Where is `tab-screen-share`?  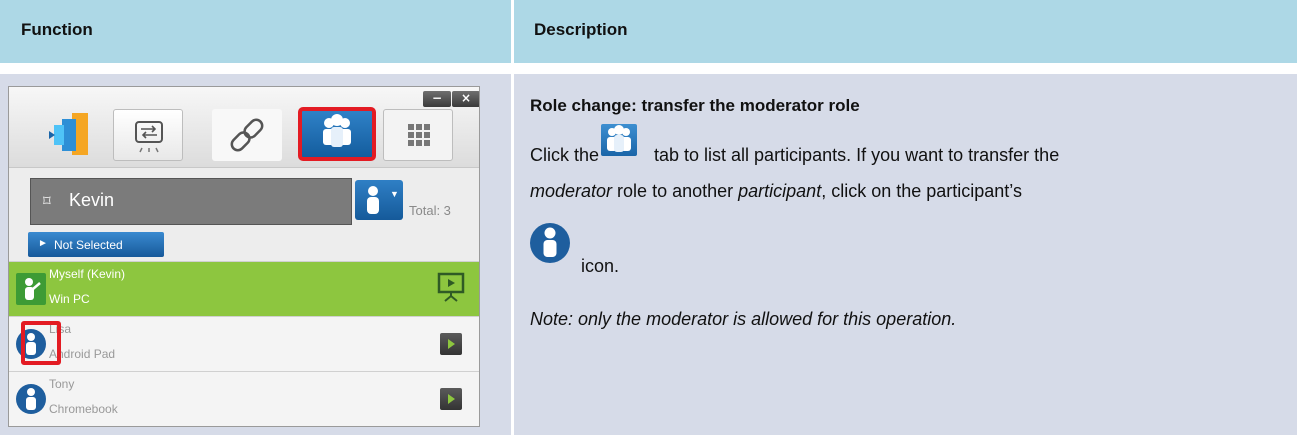 tab-screen-share is located at coordinates (148, 135).